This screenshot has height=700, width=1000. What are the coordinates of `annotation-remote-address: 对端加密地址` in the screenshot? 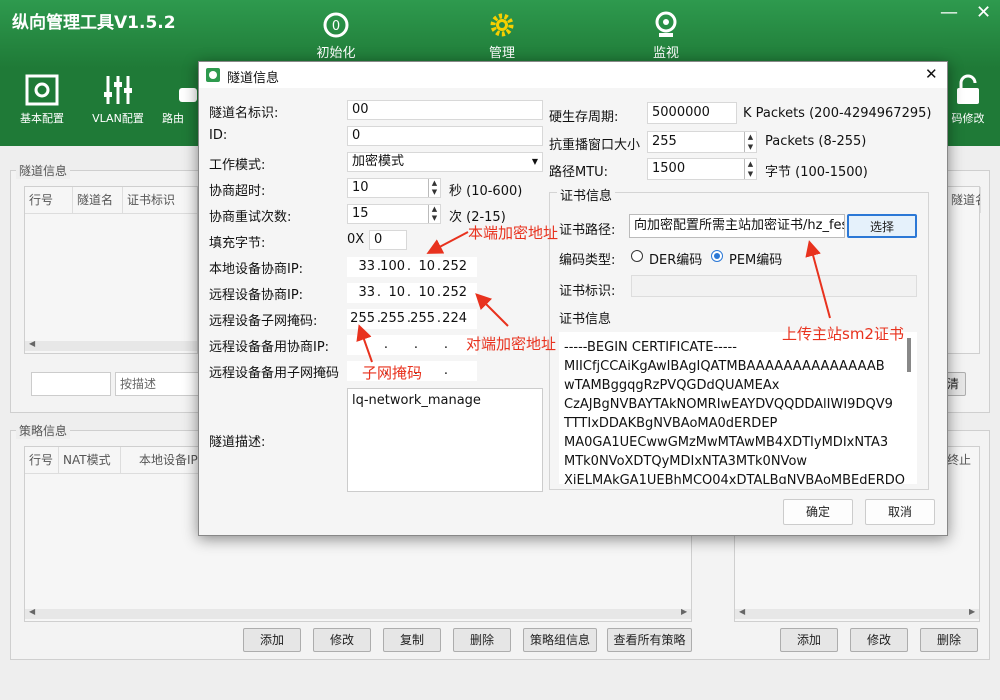 It's located at (511, 344).